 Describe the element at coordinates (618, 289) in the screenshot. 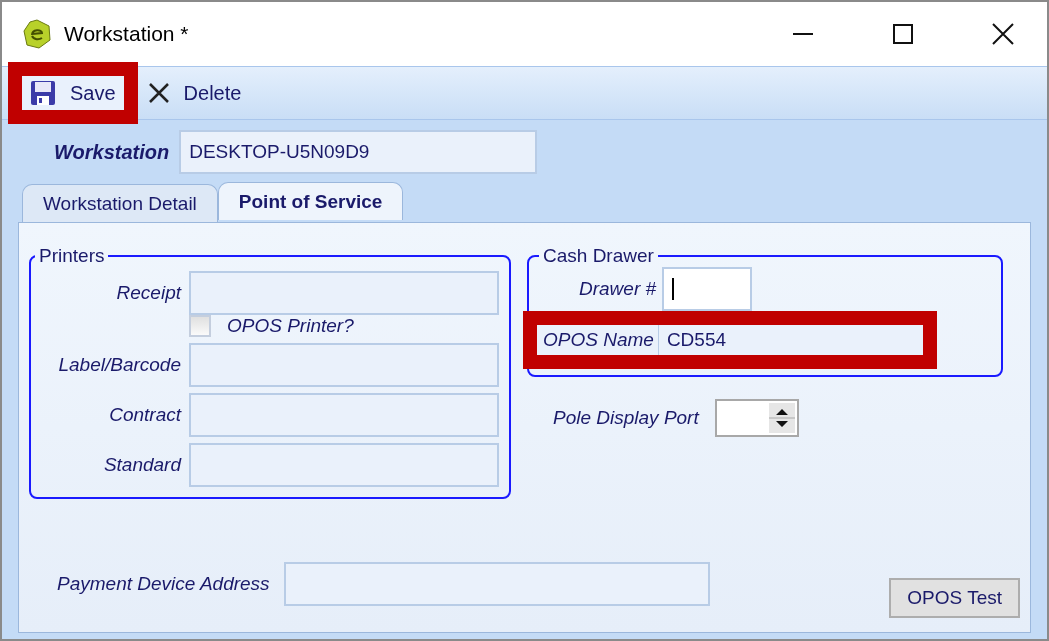

I see `field-label: Drawer #` at that location.